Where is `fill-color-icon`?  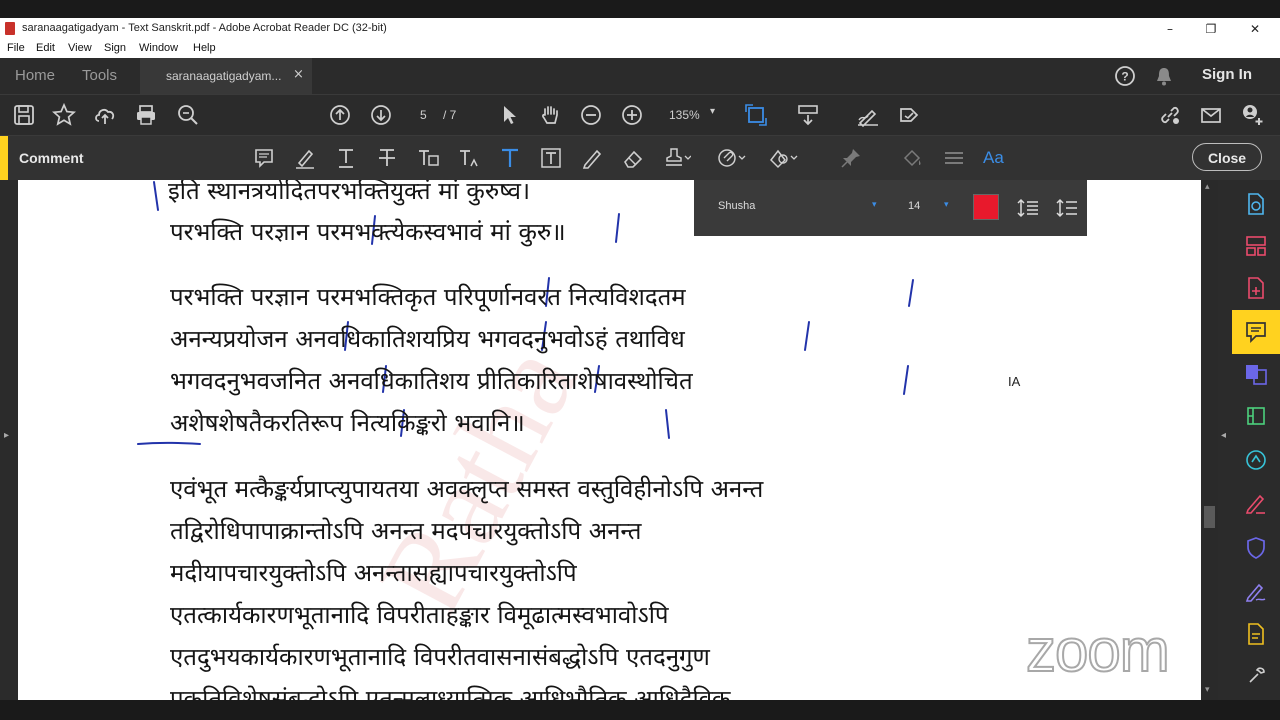
fill-color-icon is located at coordinates (912, 158).